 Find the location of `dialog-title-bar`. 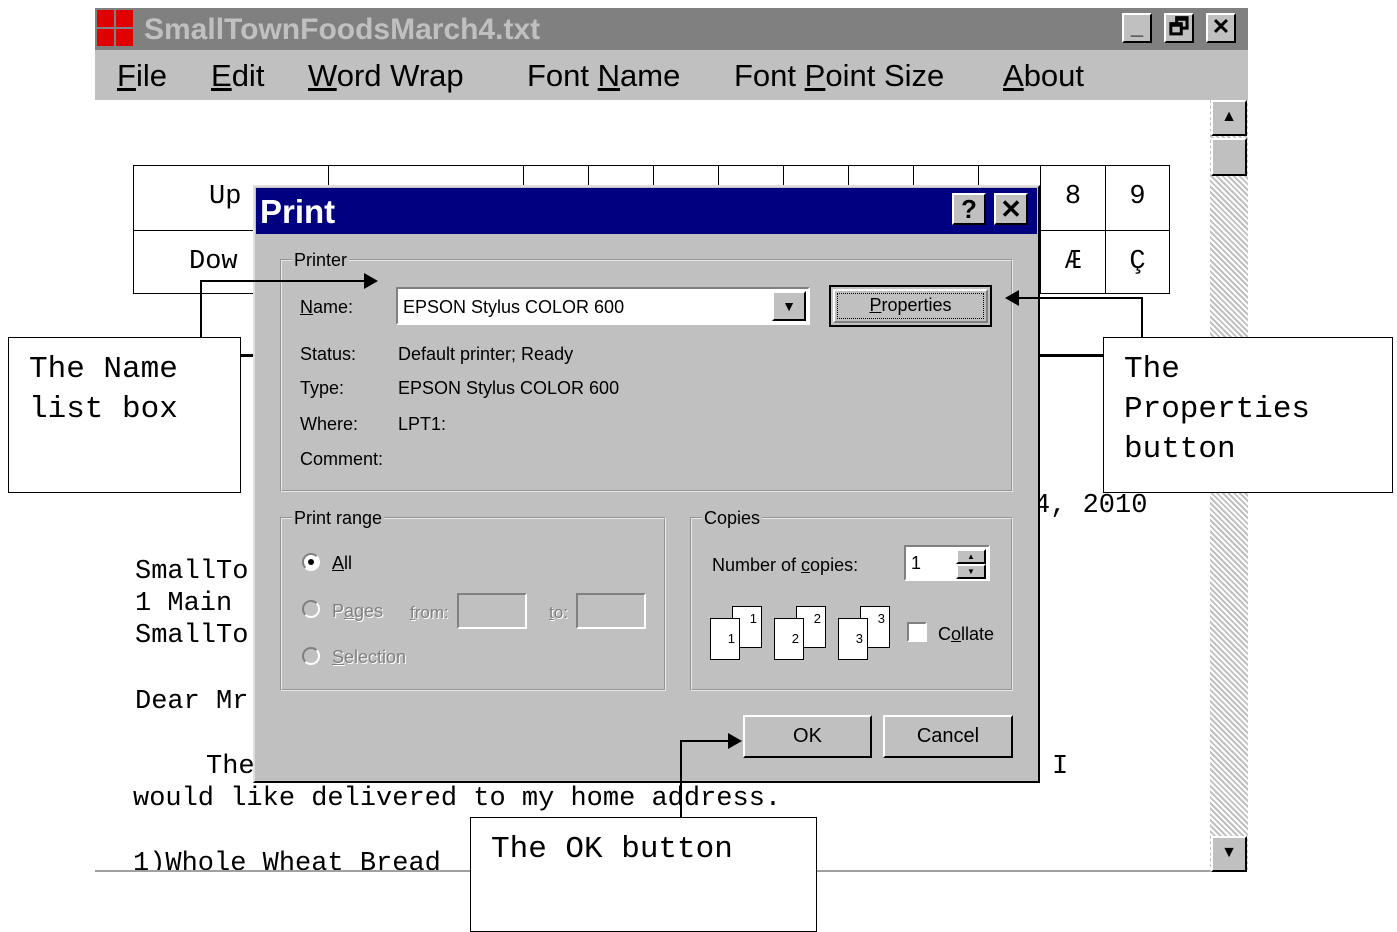

dialog-title-bar is located at coordinates (646, 211).